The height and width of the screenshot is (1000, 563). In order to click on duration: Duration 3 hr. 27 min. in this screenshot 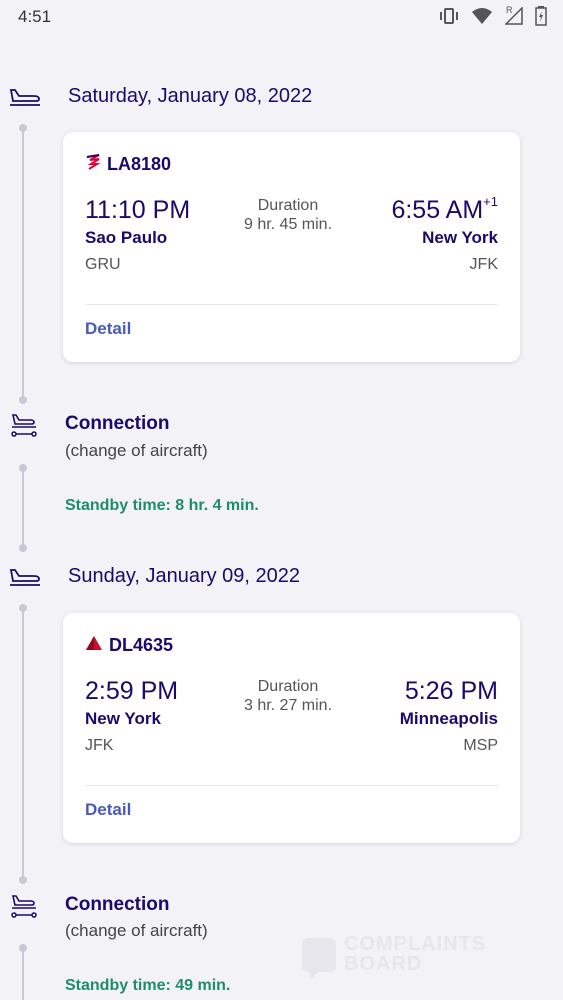, I will do `click(288, 696)`.